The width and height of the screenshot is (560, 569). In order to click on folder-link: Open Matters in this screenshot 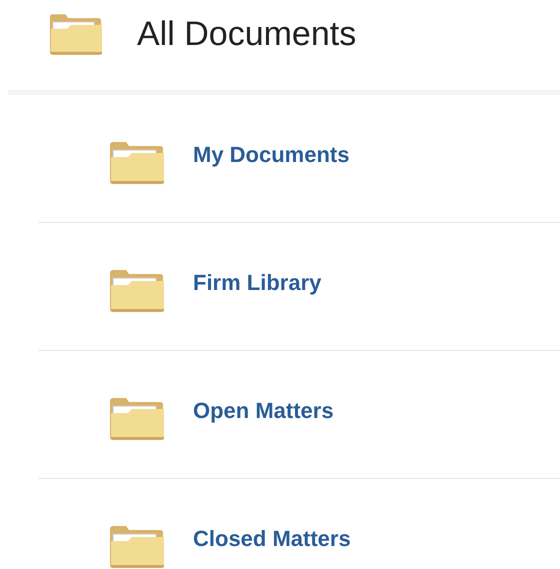, I will do `click(263, 411)`.